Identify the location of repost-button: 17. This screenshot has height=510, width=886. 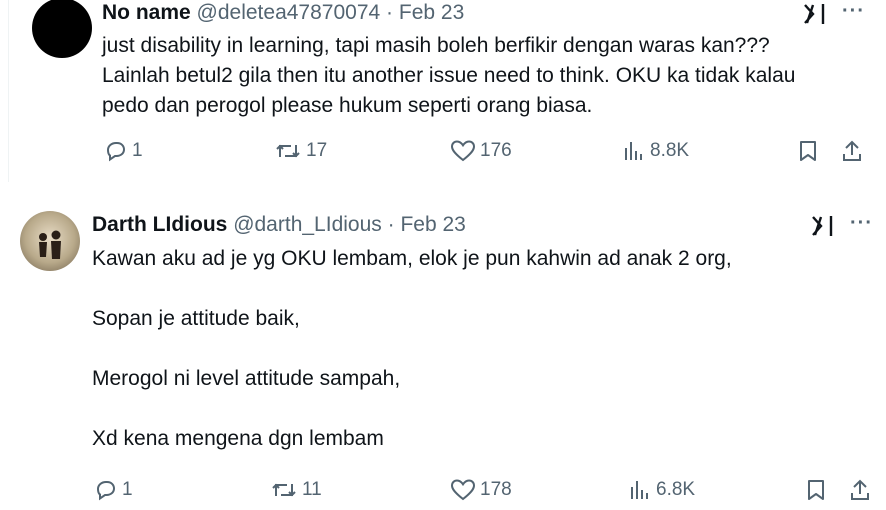
(300, 151).